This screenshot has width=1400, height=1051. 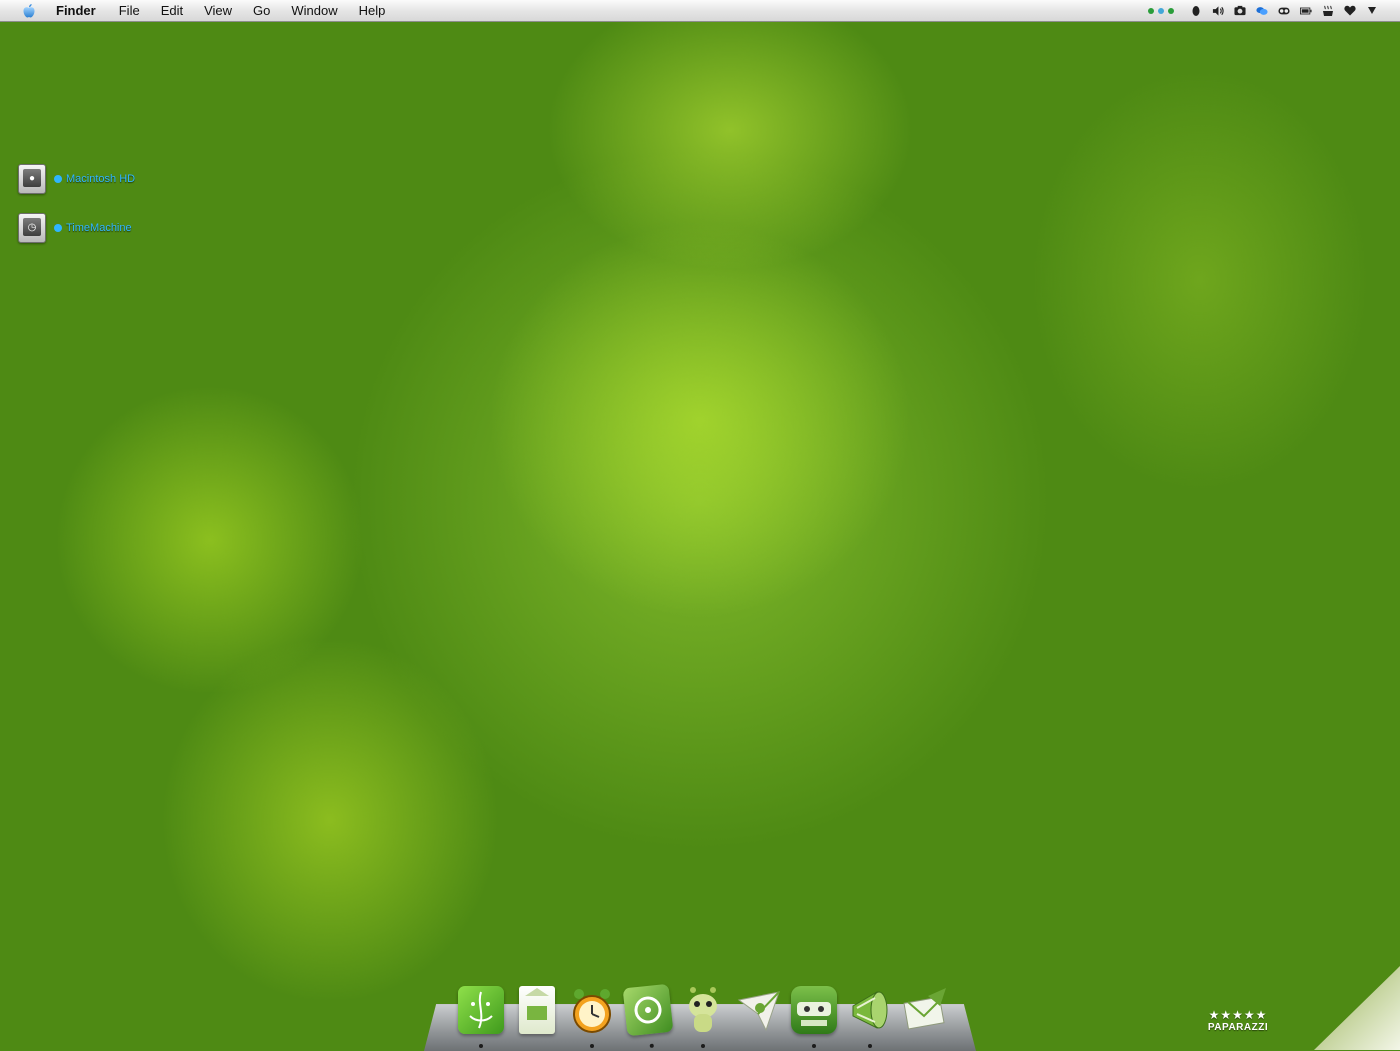 What do you see at coordinates (1196, 11) in the screenshot?
I see `bluetooth-icon` at bounding box center [1196, 11].